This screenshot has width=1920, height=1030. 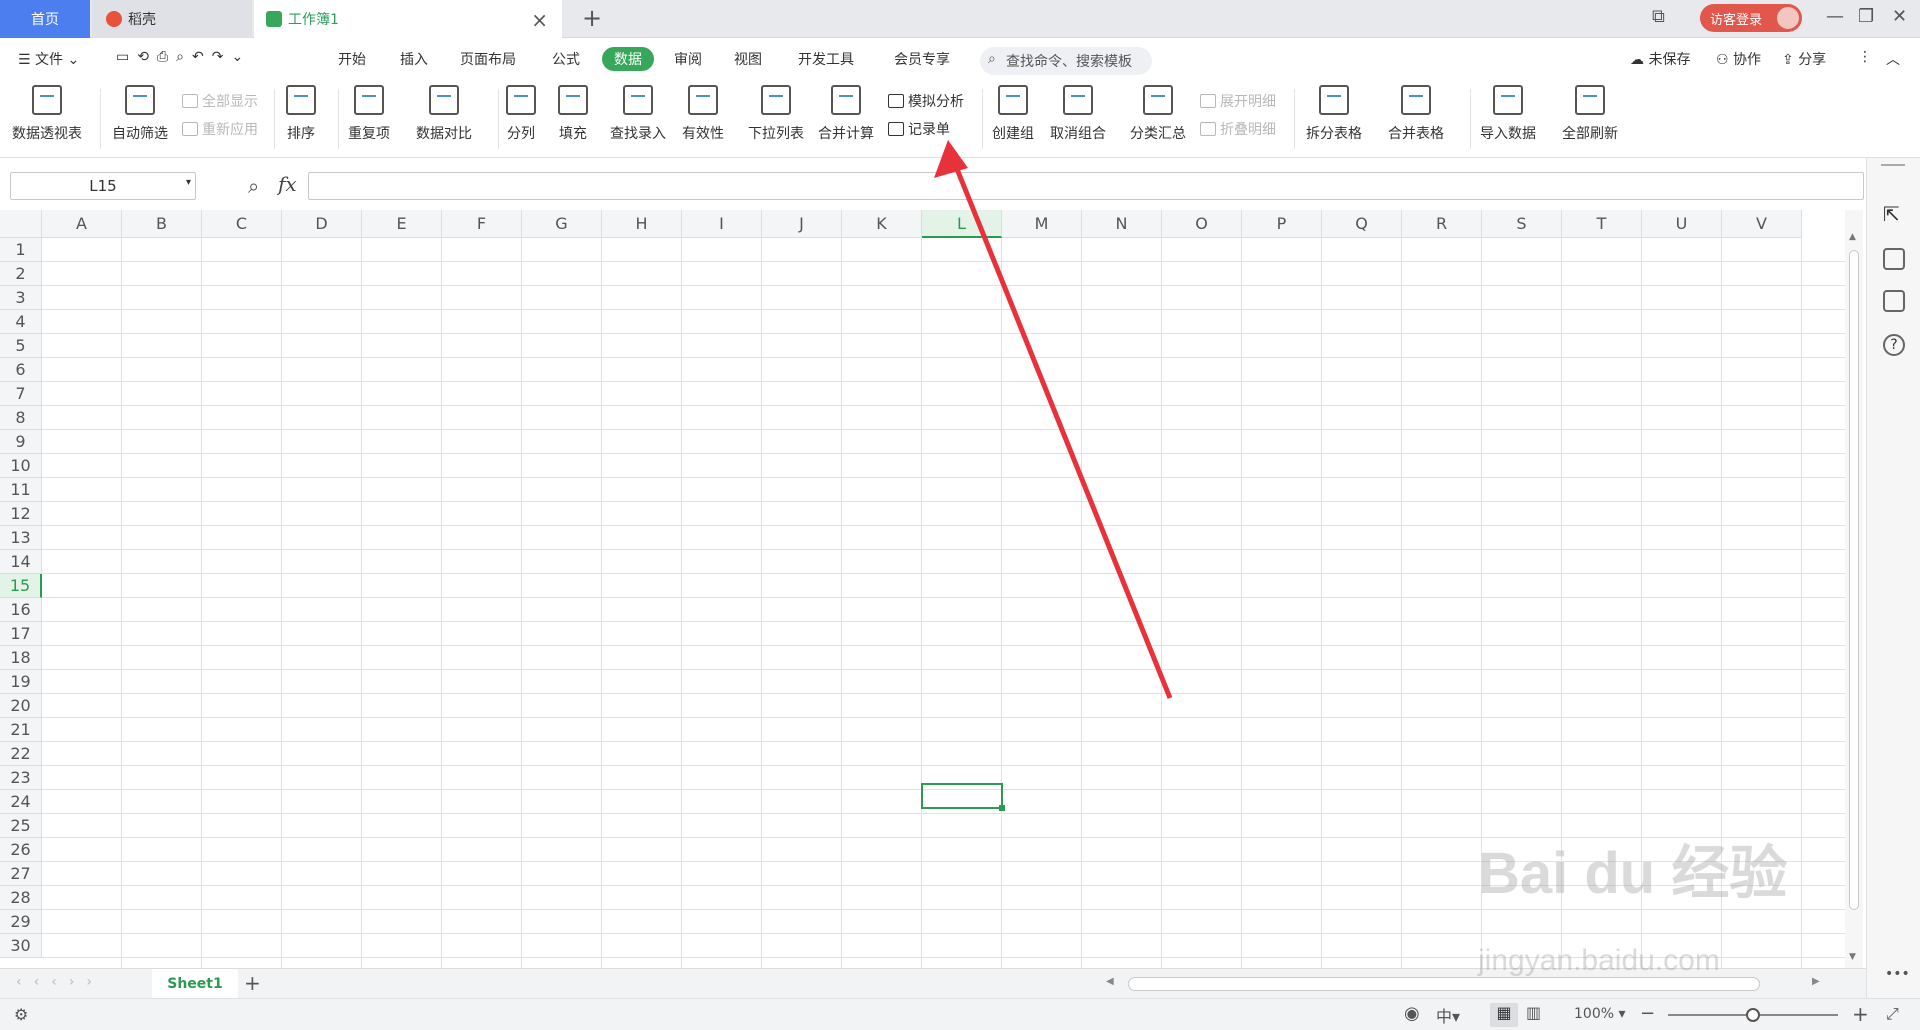 I want to click on column-header-c: C, so click(x=242, y=224).